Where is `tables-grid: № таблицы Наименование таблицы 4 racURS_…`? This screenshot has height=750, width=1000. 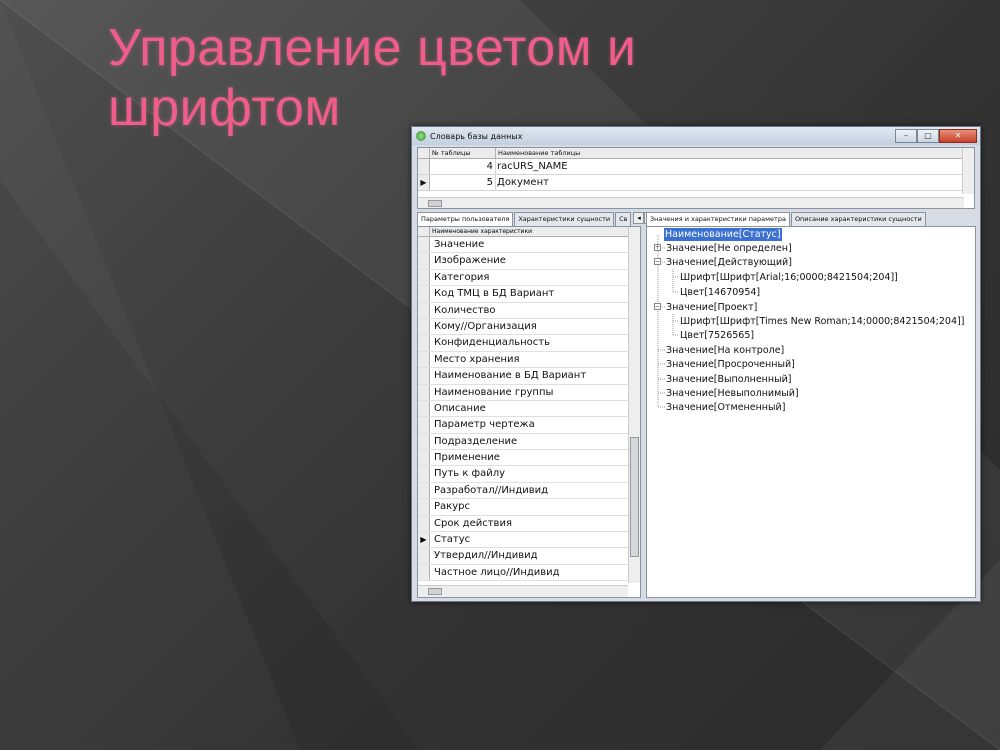 tables-grid: № таблицы Наименование таблицы 4 racURS_… is located at coordinates (696, 178).